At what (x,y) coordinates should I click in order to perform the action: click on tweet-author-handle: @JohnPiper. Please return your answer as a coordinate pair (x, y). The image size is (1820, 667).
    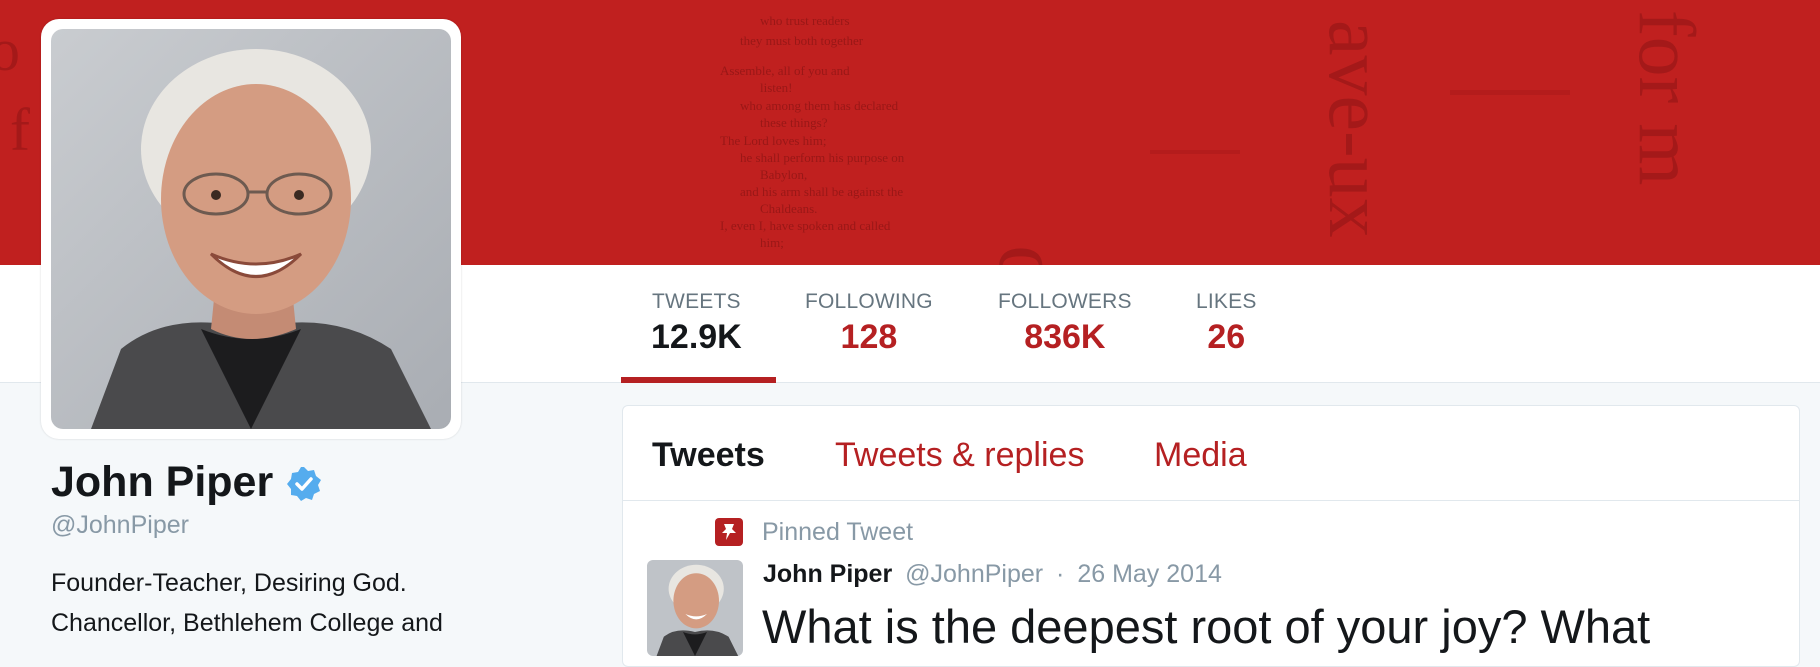
    Looking at the image, I should click on (974, 574).